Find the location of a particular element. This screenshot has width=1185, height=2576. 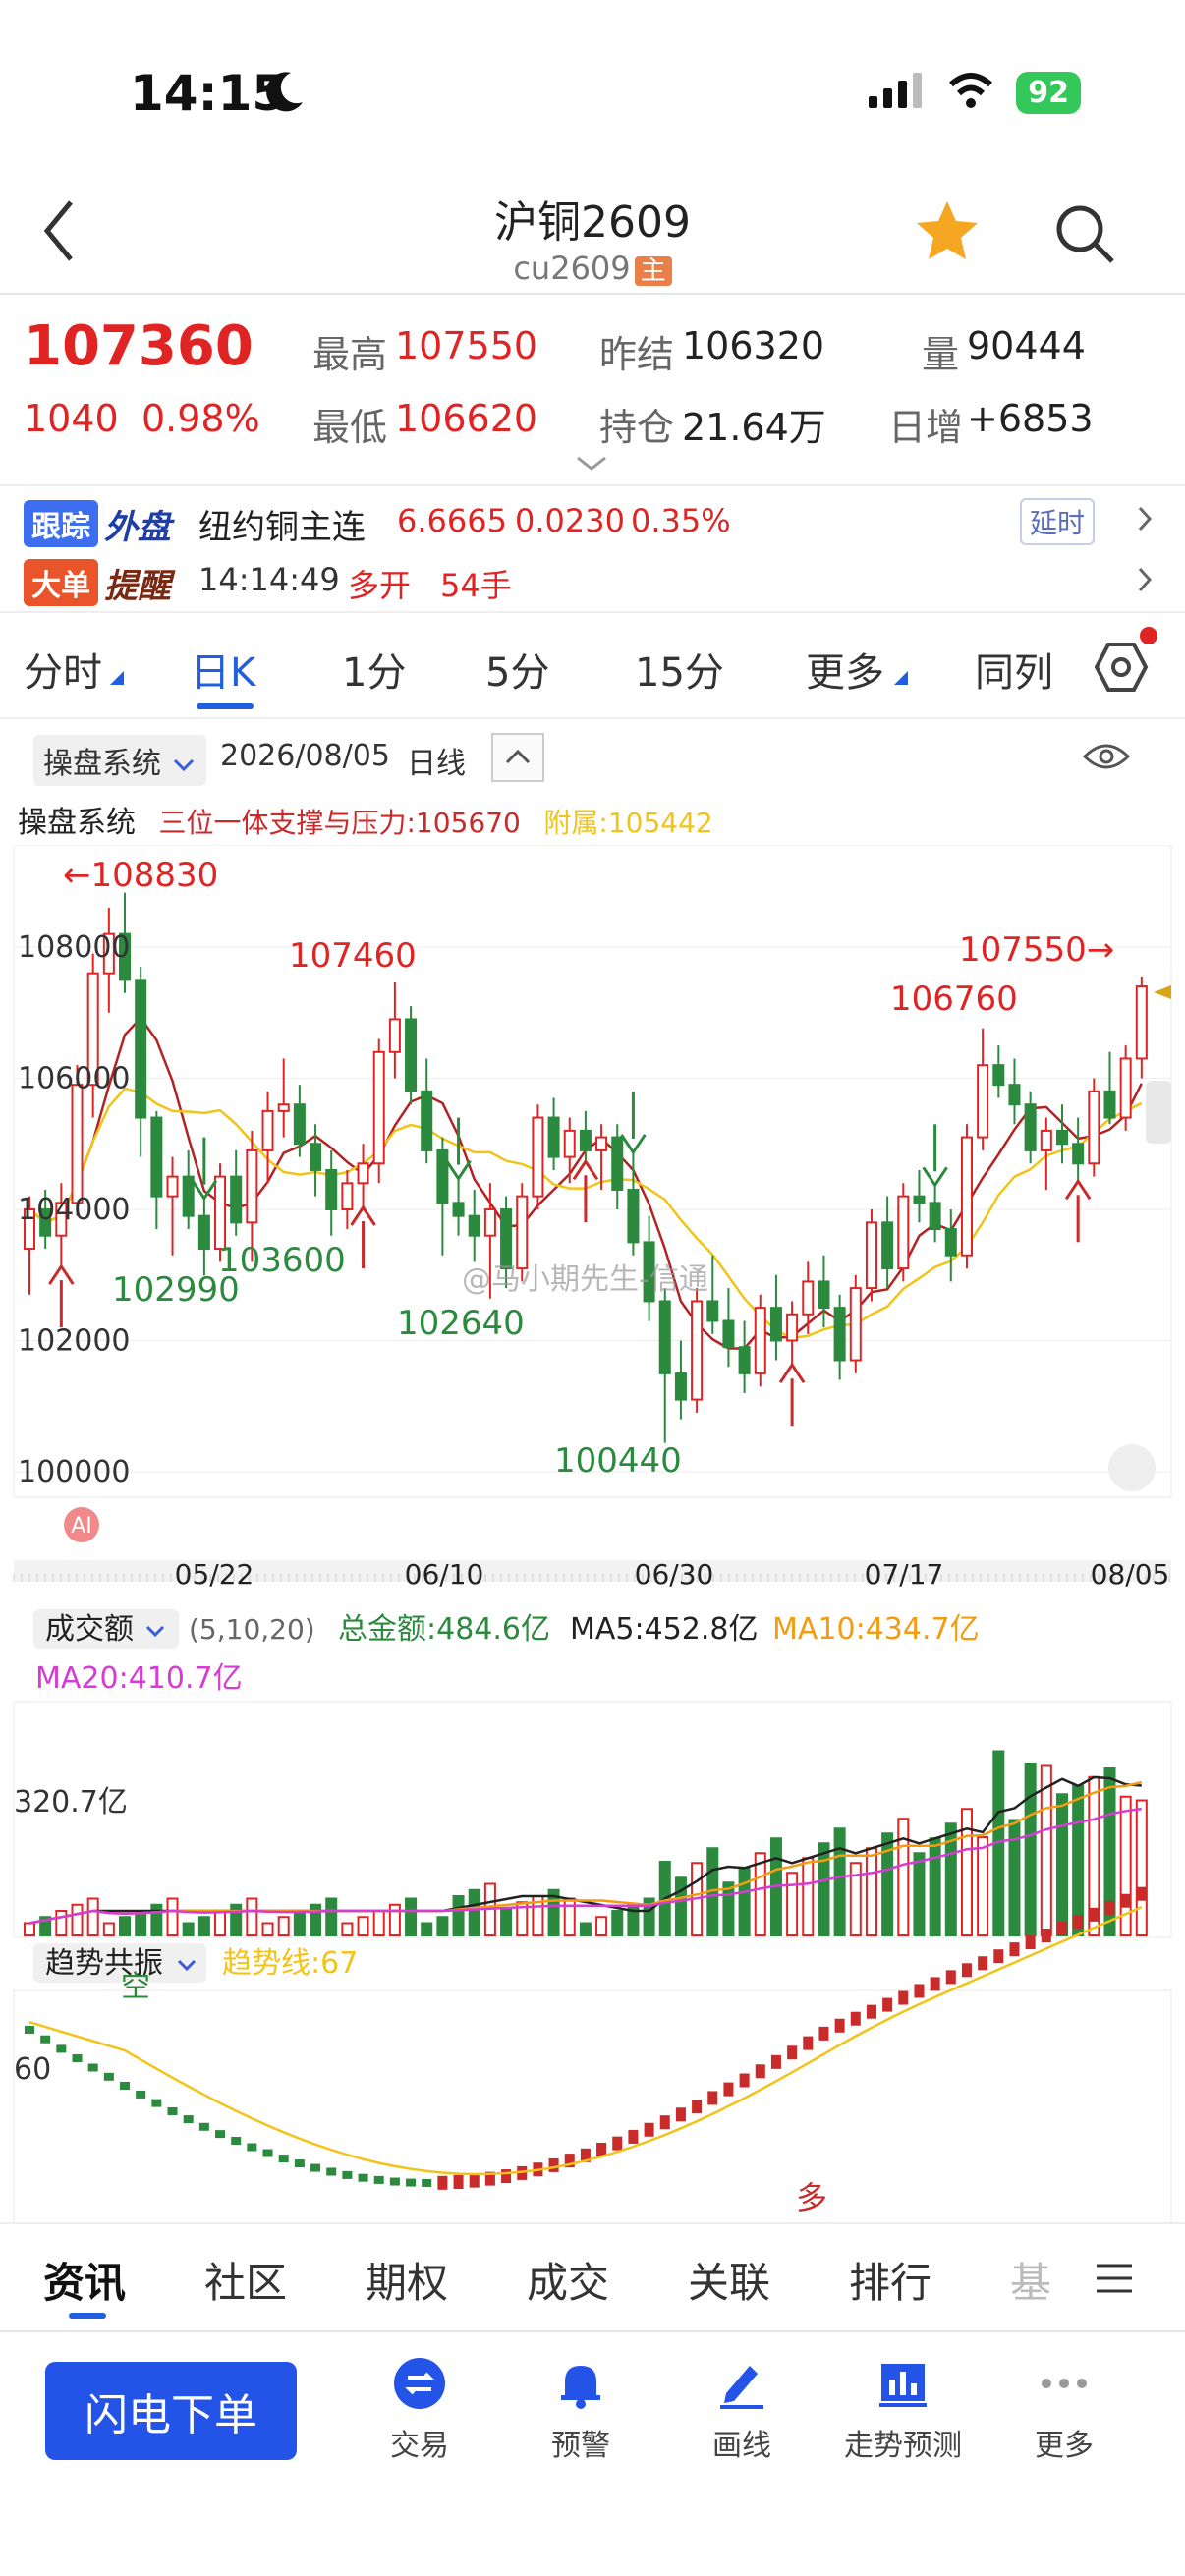

big-order-tag: 大单 is located at coordinates (61, 582).